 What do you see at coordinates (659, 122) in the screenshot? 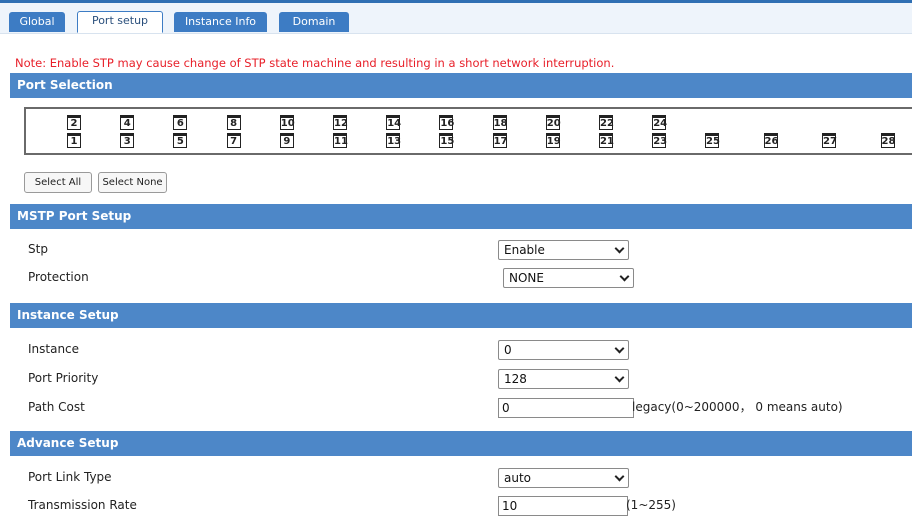
I see `port-24: 24` at bounding box center [659, 122].